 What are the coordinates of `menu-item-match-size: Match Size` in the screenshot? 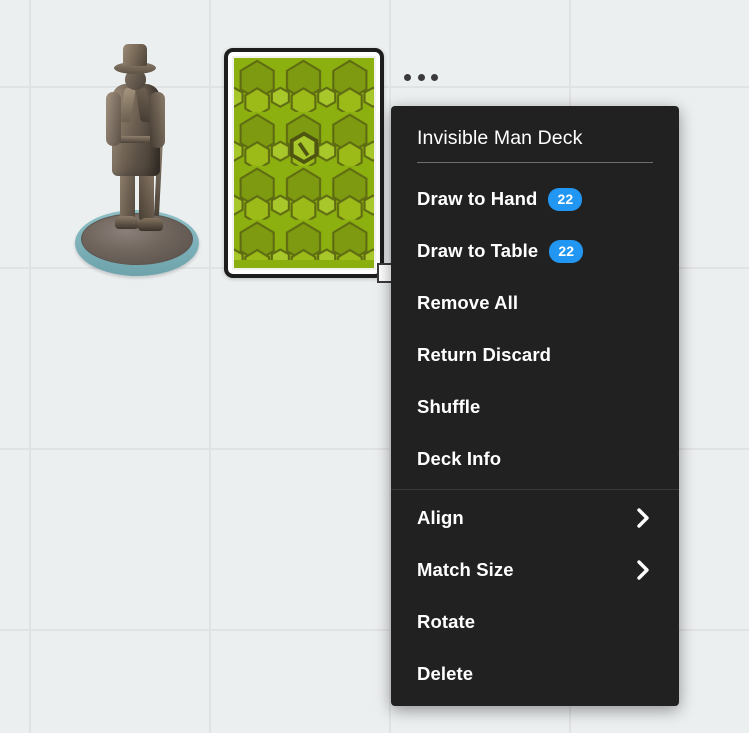 It's located at (535, 570).